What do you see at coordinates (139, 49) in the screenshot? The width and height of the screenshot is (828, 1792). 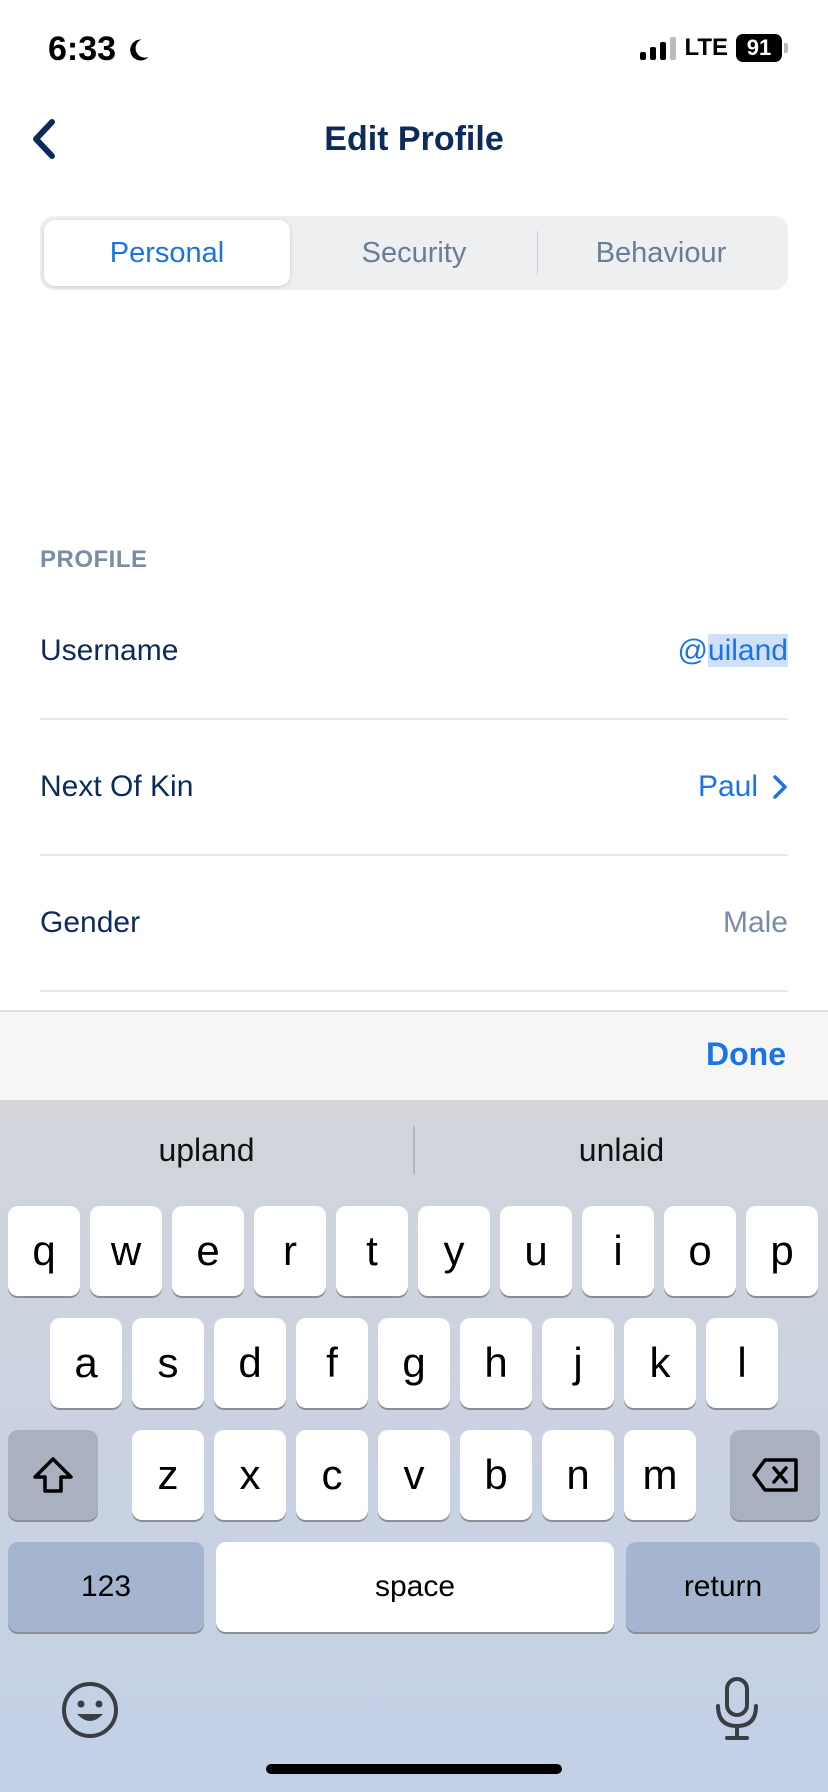 I see `moon-icon` at bounding box center [139, 49].